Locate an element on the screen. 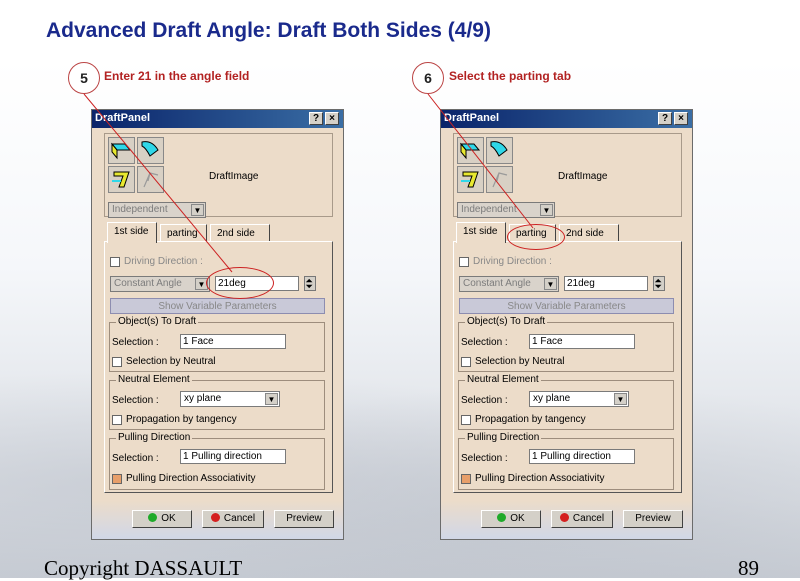  step-6-text: Select the parting tab is located at coordinates (510, 76).